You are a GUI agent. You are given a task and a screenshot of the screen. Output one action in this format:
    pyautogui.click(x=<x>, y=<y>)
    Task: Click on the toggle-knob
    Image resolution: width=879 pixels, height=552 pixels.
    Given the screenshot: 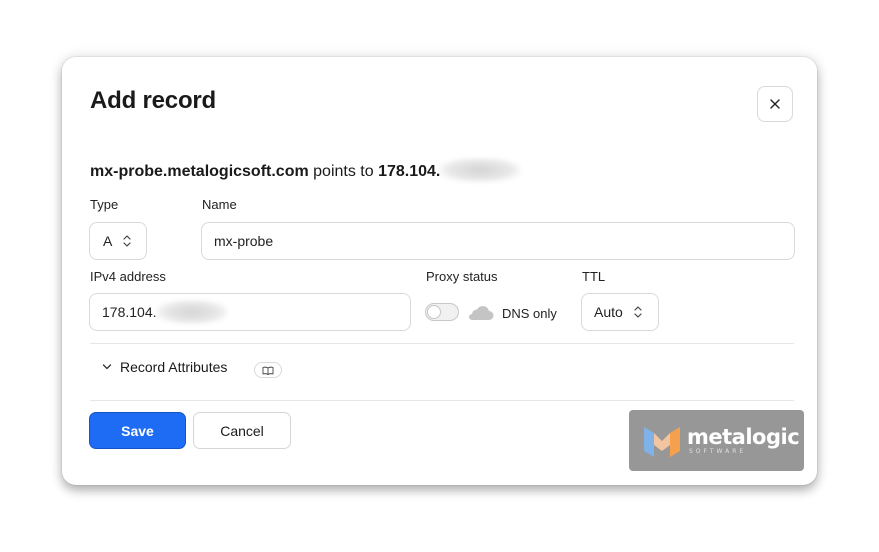 What is the action you would take?
    pyautogui.click(x=434, y=312)
    